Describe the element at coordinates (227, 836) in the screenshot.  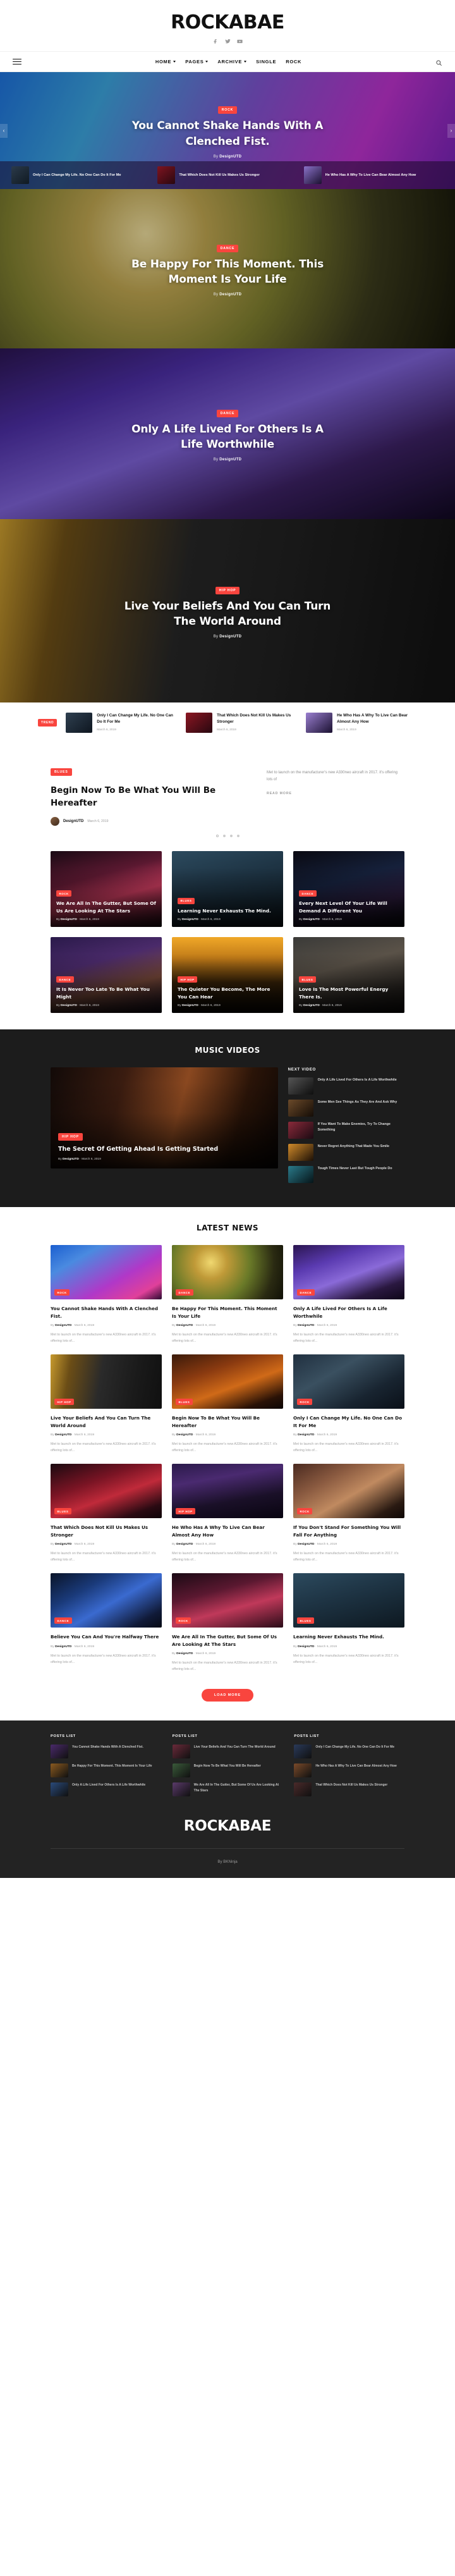
I see `carousel-dots` at that location.